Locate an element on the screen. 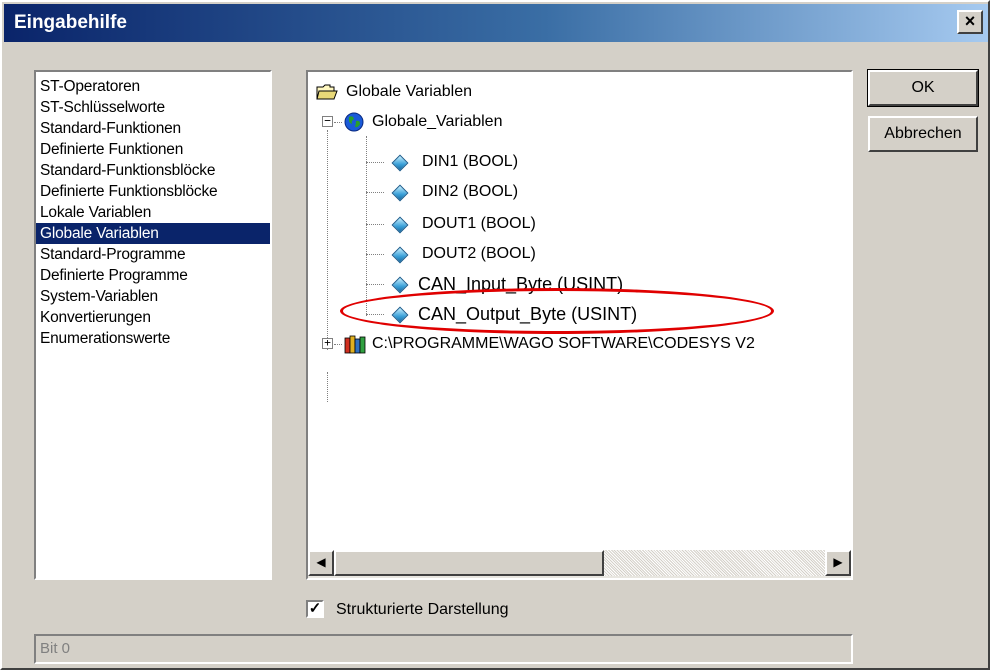  status-field: Bit 0 is located at coordinates (443, 649).